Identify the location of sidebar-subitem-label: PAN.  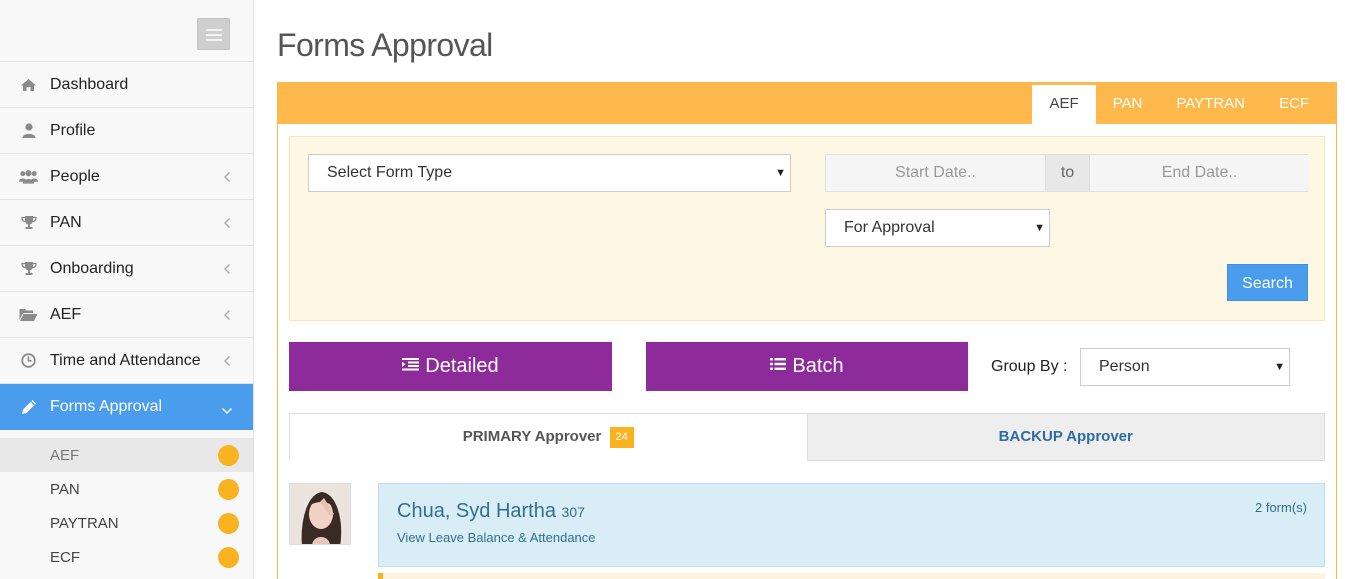
(65, 489).